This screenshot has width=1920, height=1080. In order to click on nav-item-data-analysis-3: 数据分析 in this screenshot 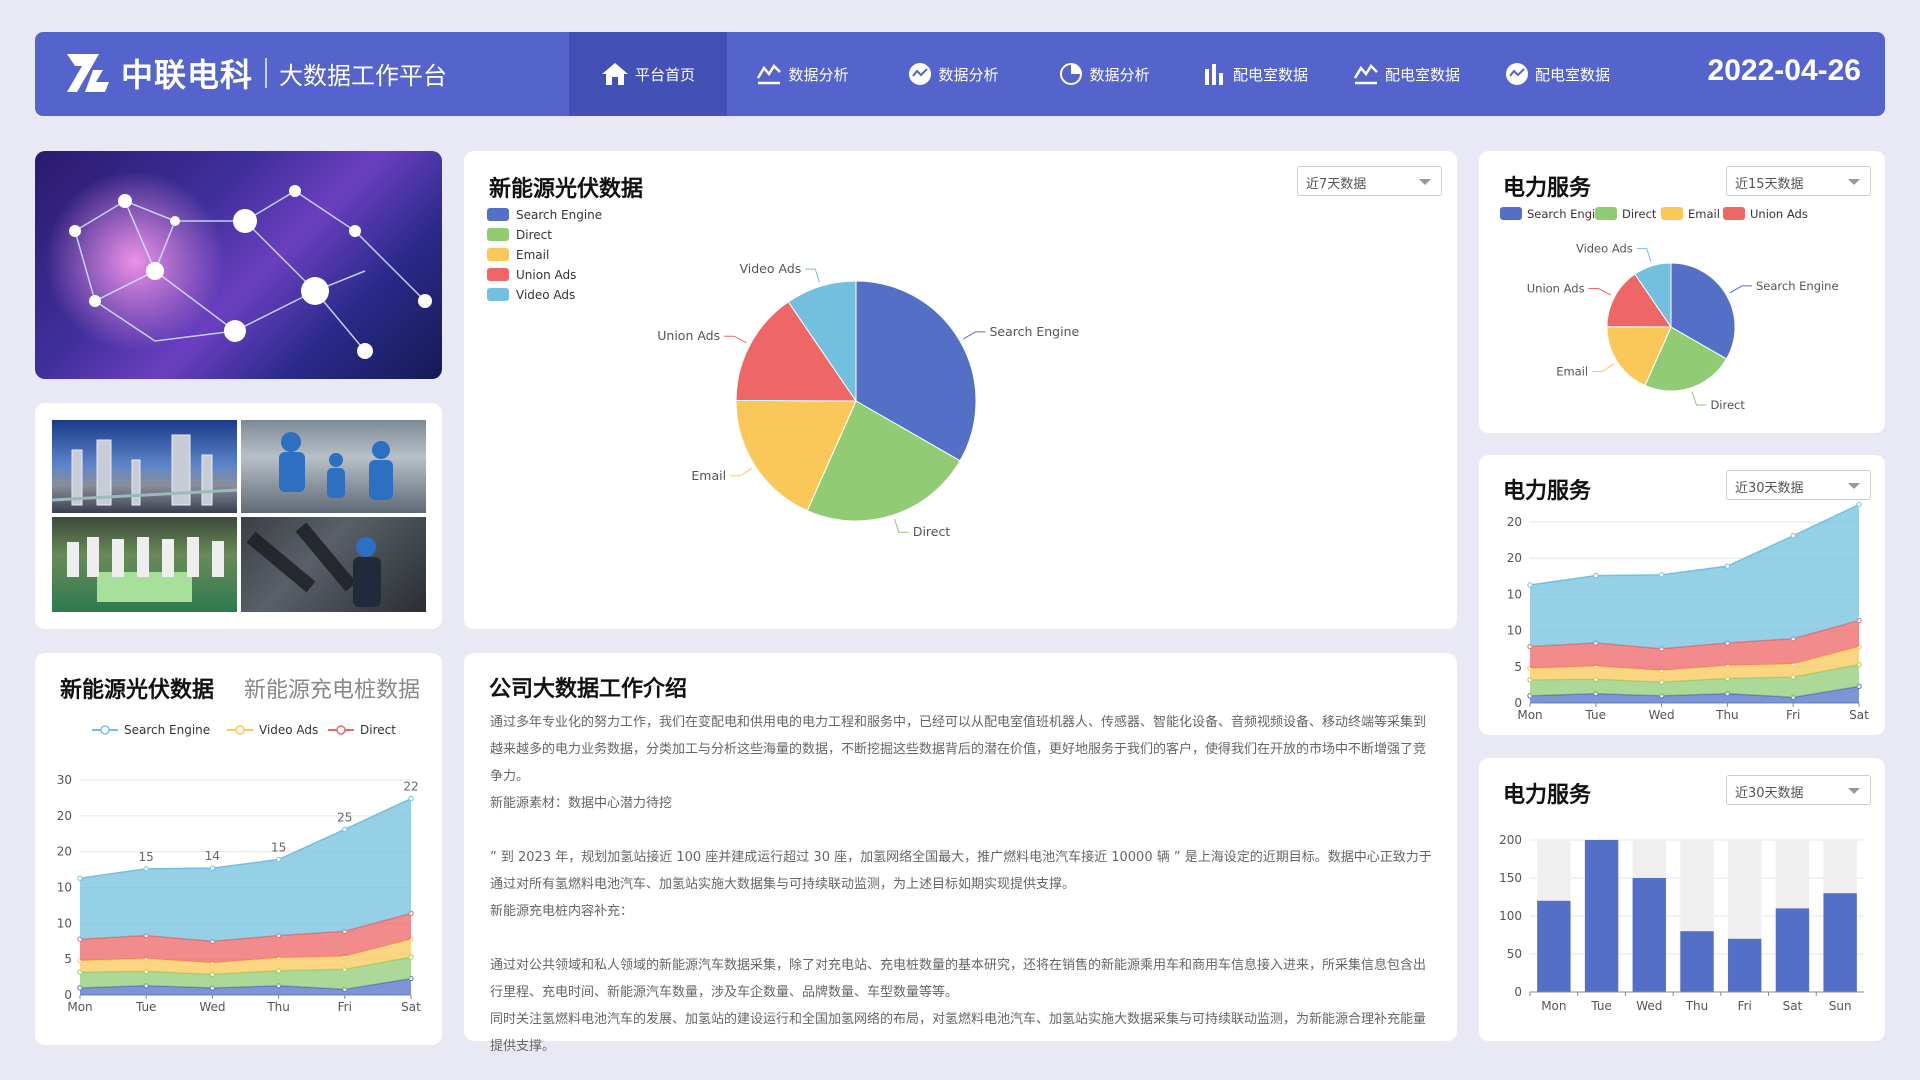, I will do `click(1104, 74)`.